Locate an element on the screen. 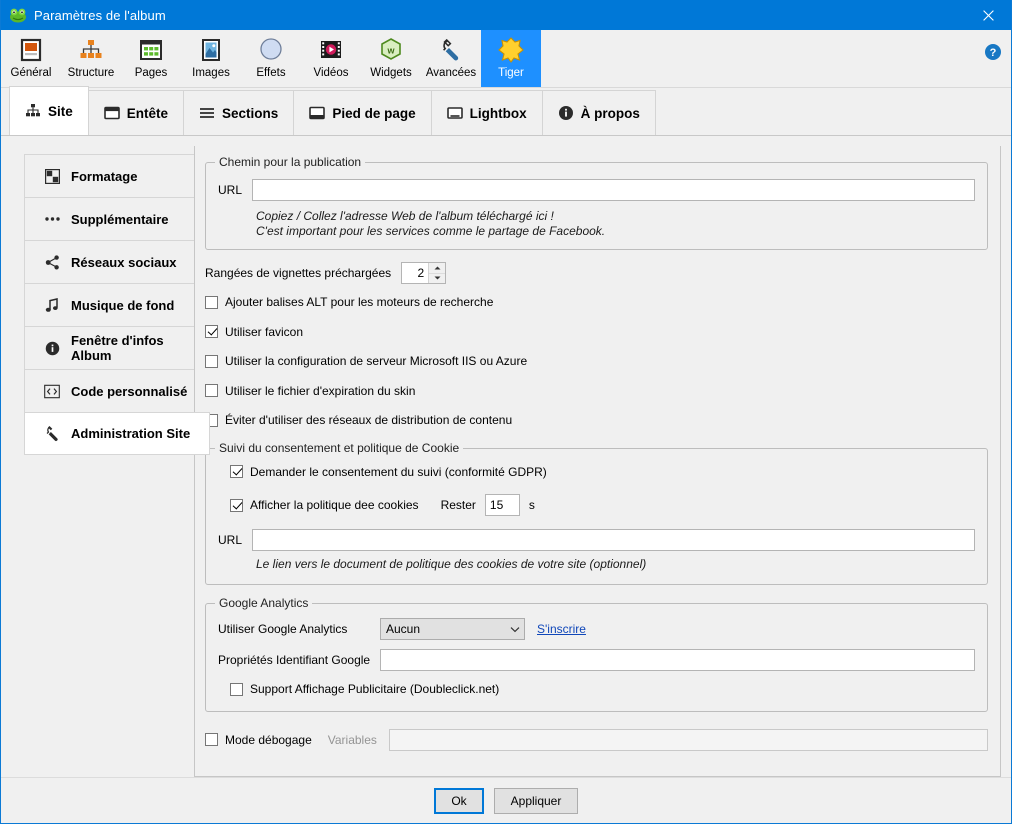 The image size is (1012, 824). circle-icon is located at coordinates (271, 50).